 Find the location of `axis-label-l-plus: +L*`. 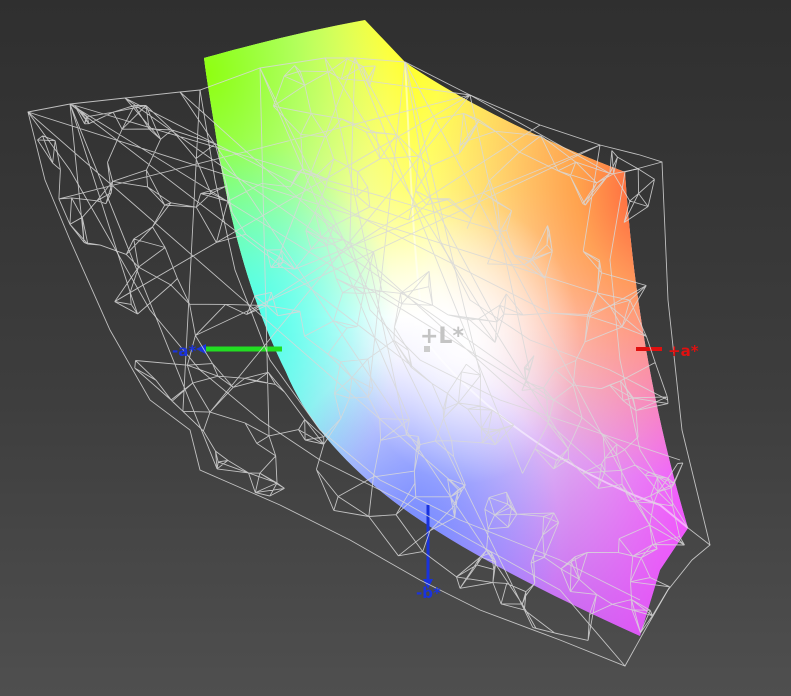

axis-label-l-plus: +L* is located at coordinates (442, 336).